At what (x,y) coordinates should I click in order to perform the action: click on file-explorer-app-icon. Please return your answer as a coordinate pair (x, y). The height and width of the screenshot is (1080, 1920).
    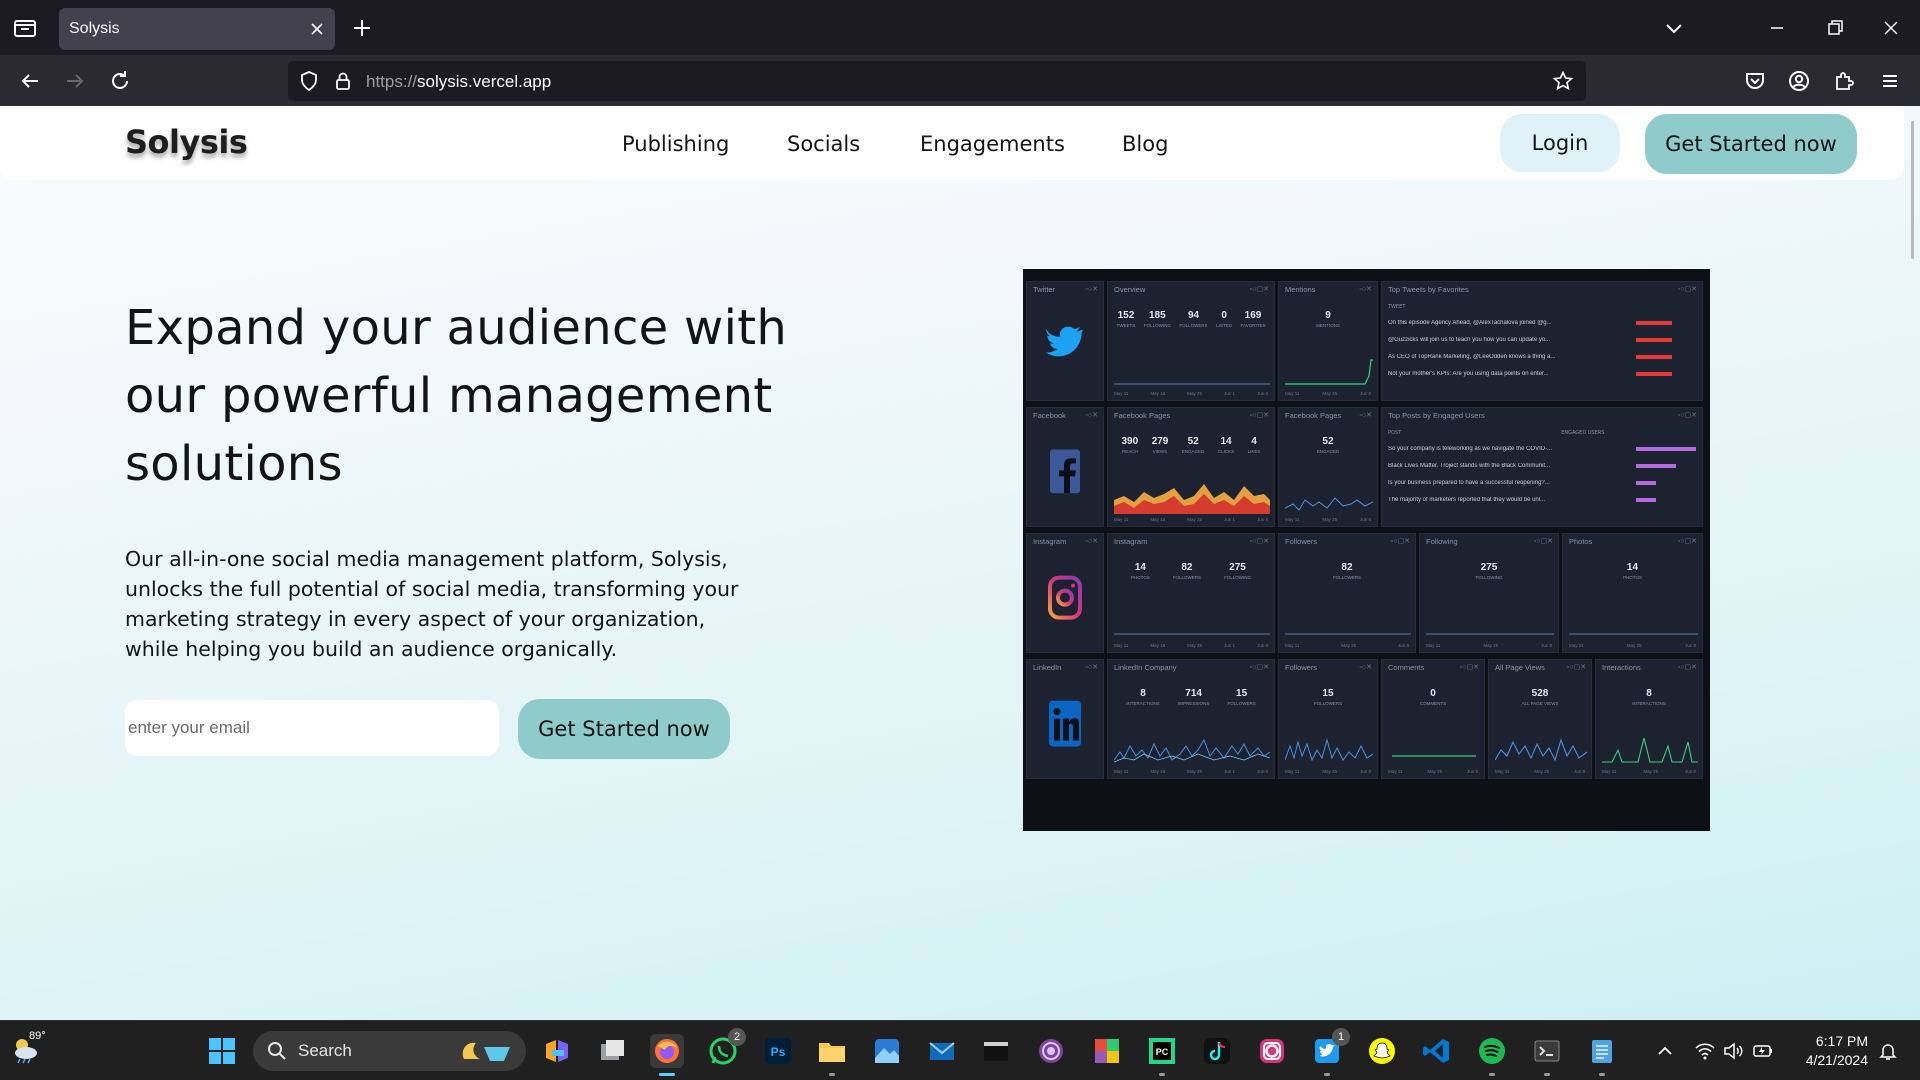
    Looking at the image, I should click on (832, 1055).